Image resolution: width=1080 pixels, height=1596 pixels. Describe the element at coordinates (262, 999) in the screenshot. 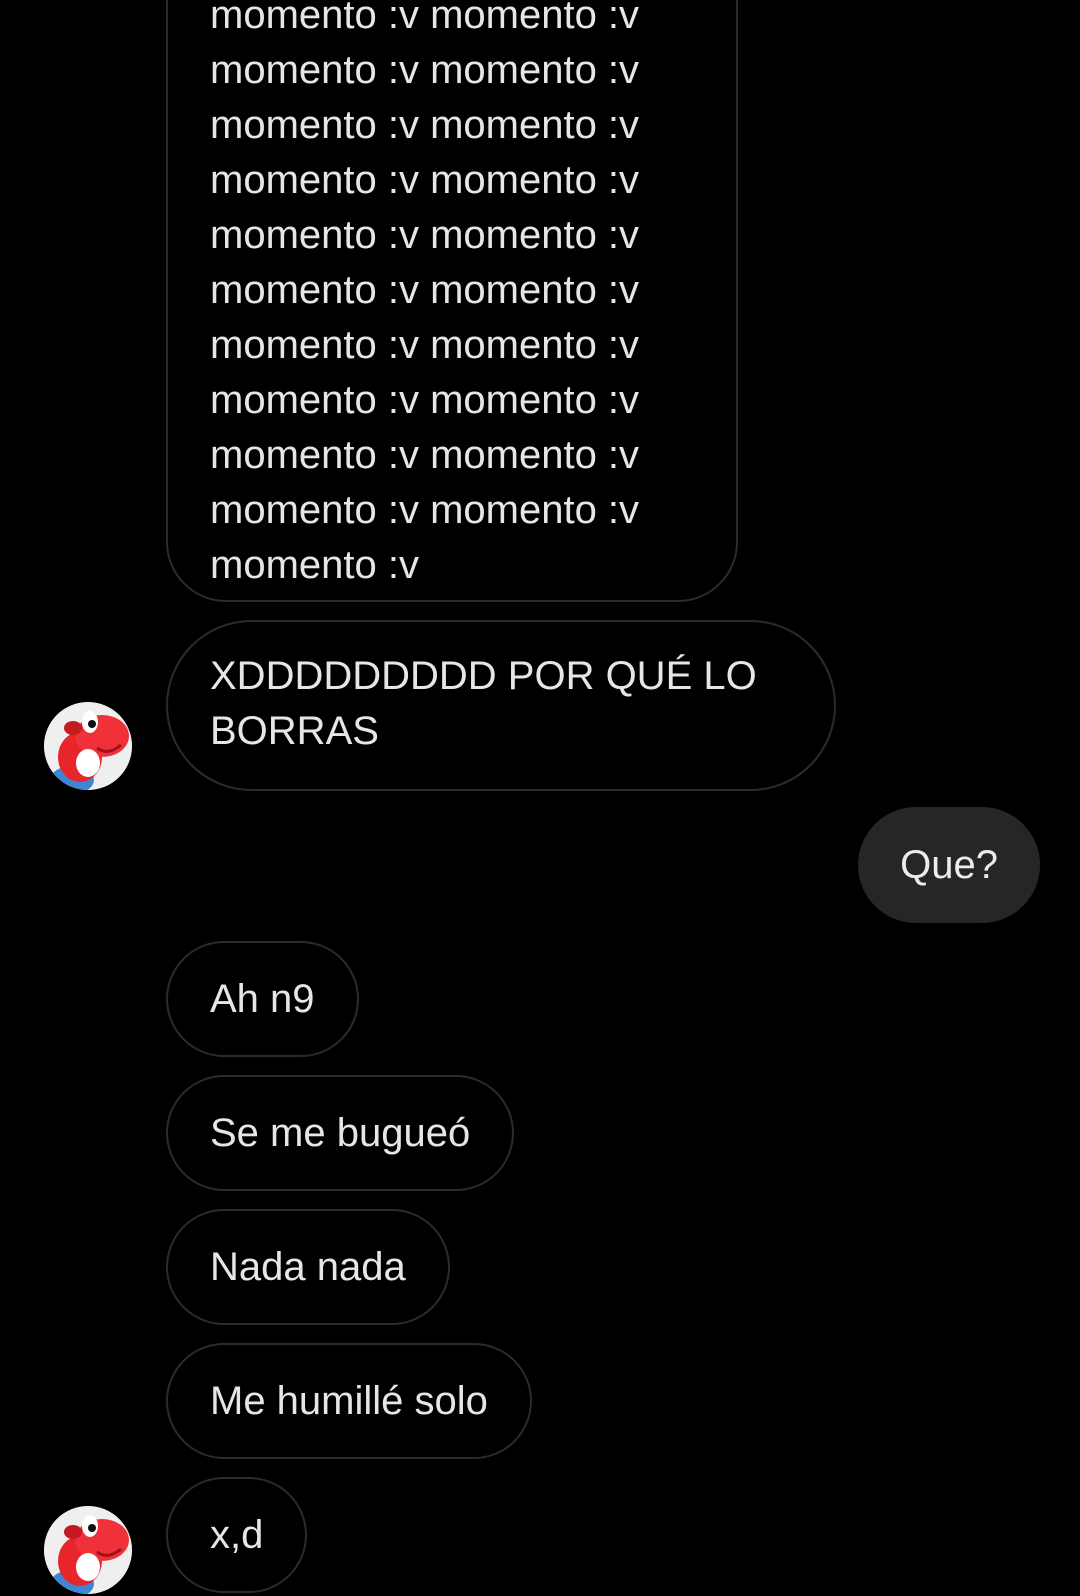

I see `message-bubble-incoming: Ah n9` at that location.